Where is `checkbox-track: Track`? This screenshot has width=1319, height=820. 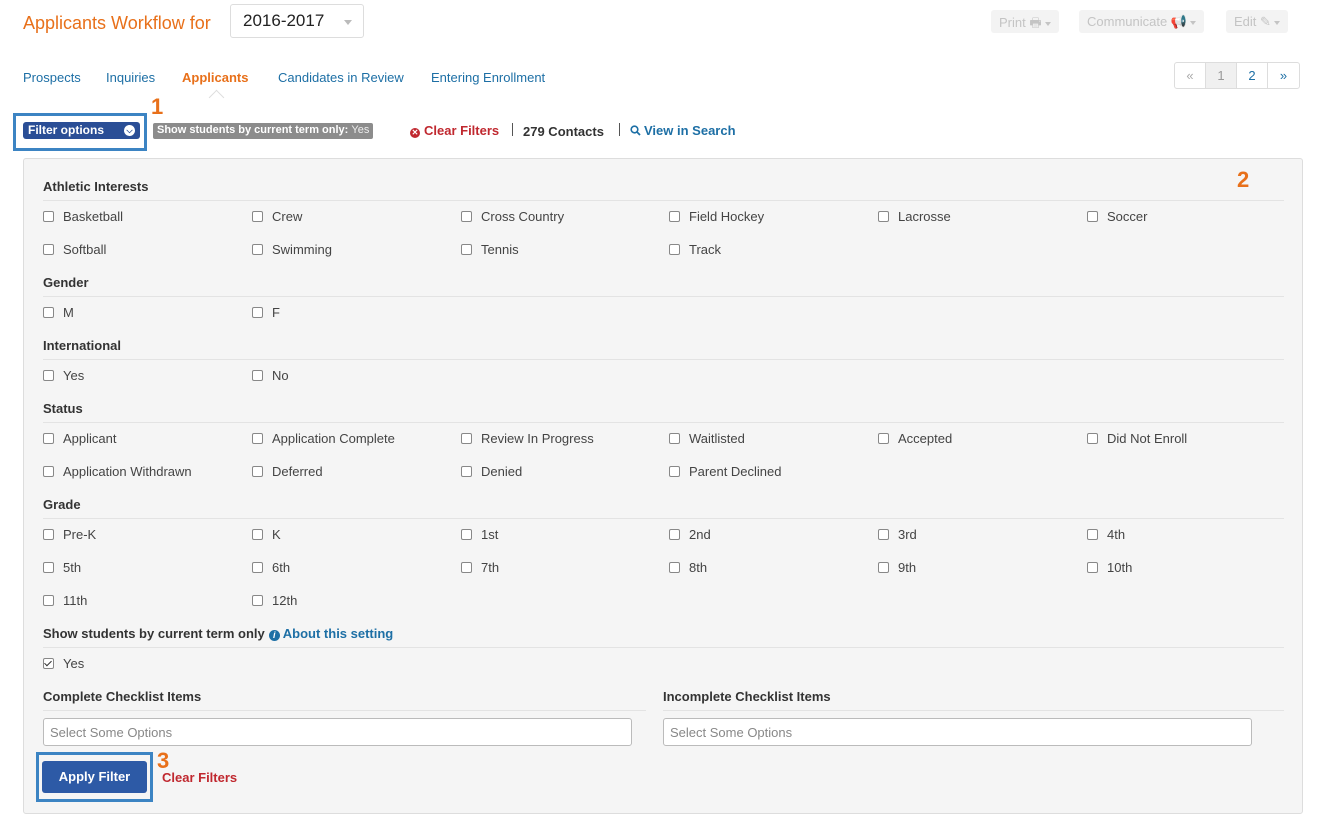
checkbox-track: Track is located at coordinates (695, 249).